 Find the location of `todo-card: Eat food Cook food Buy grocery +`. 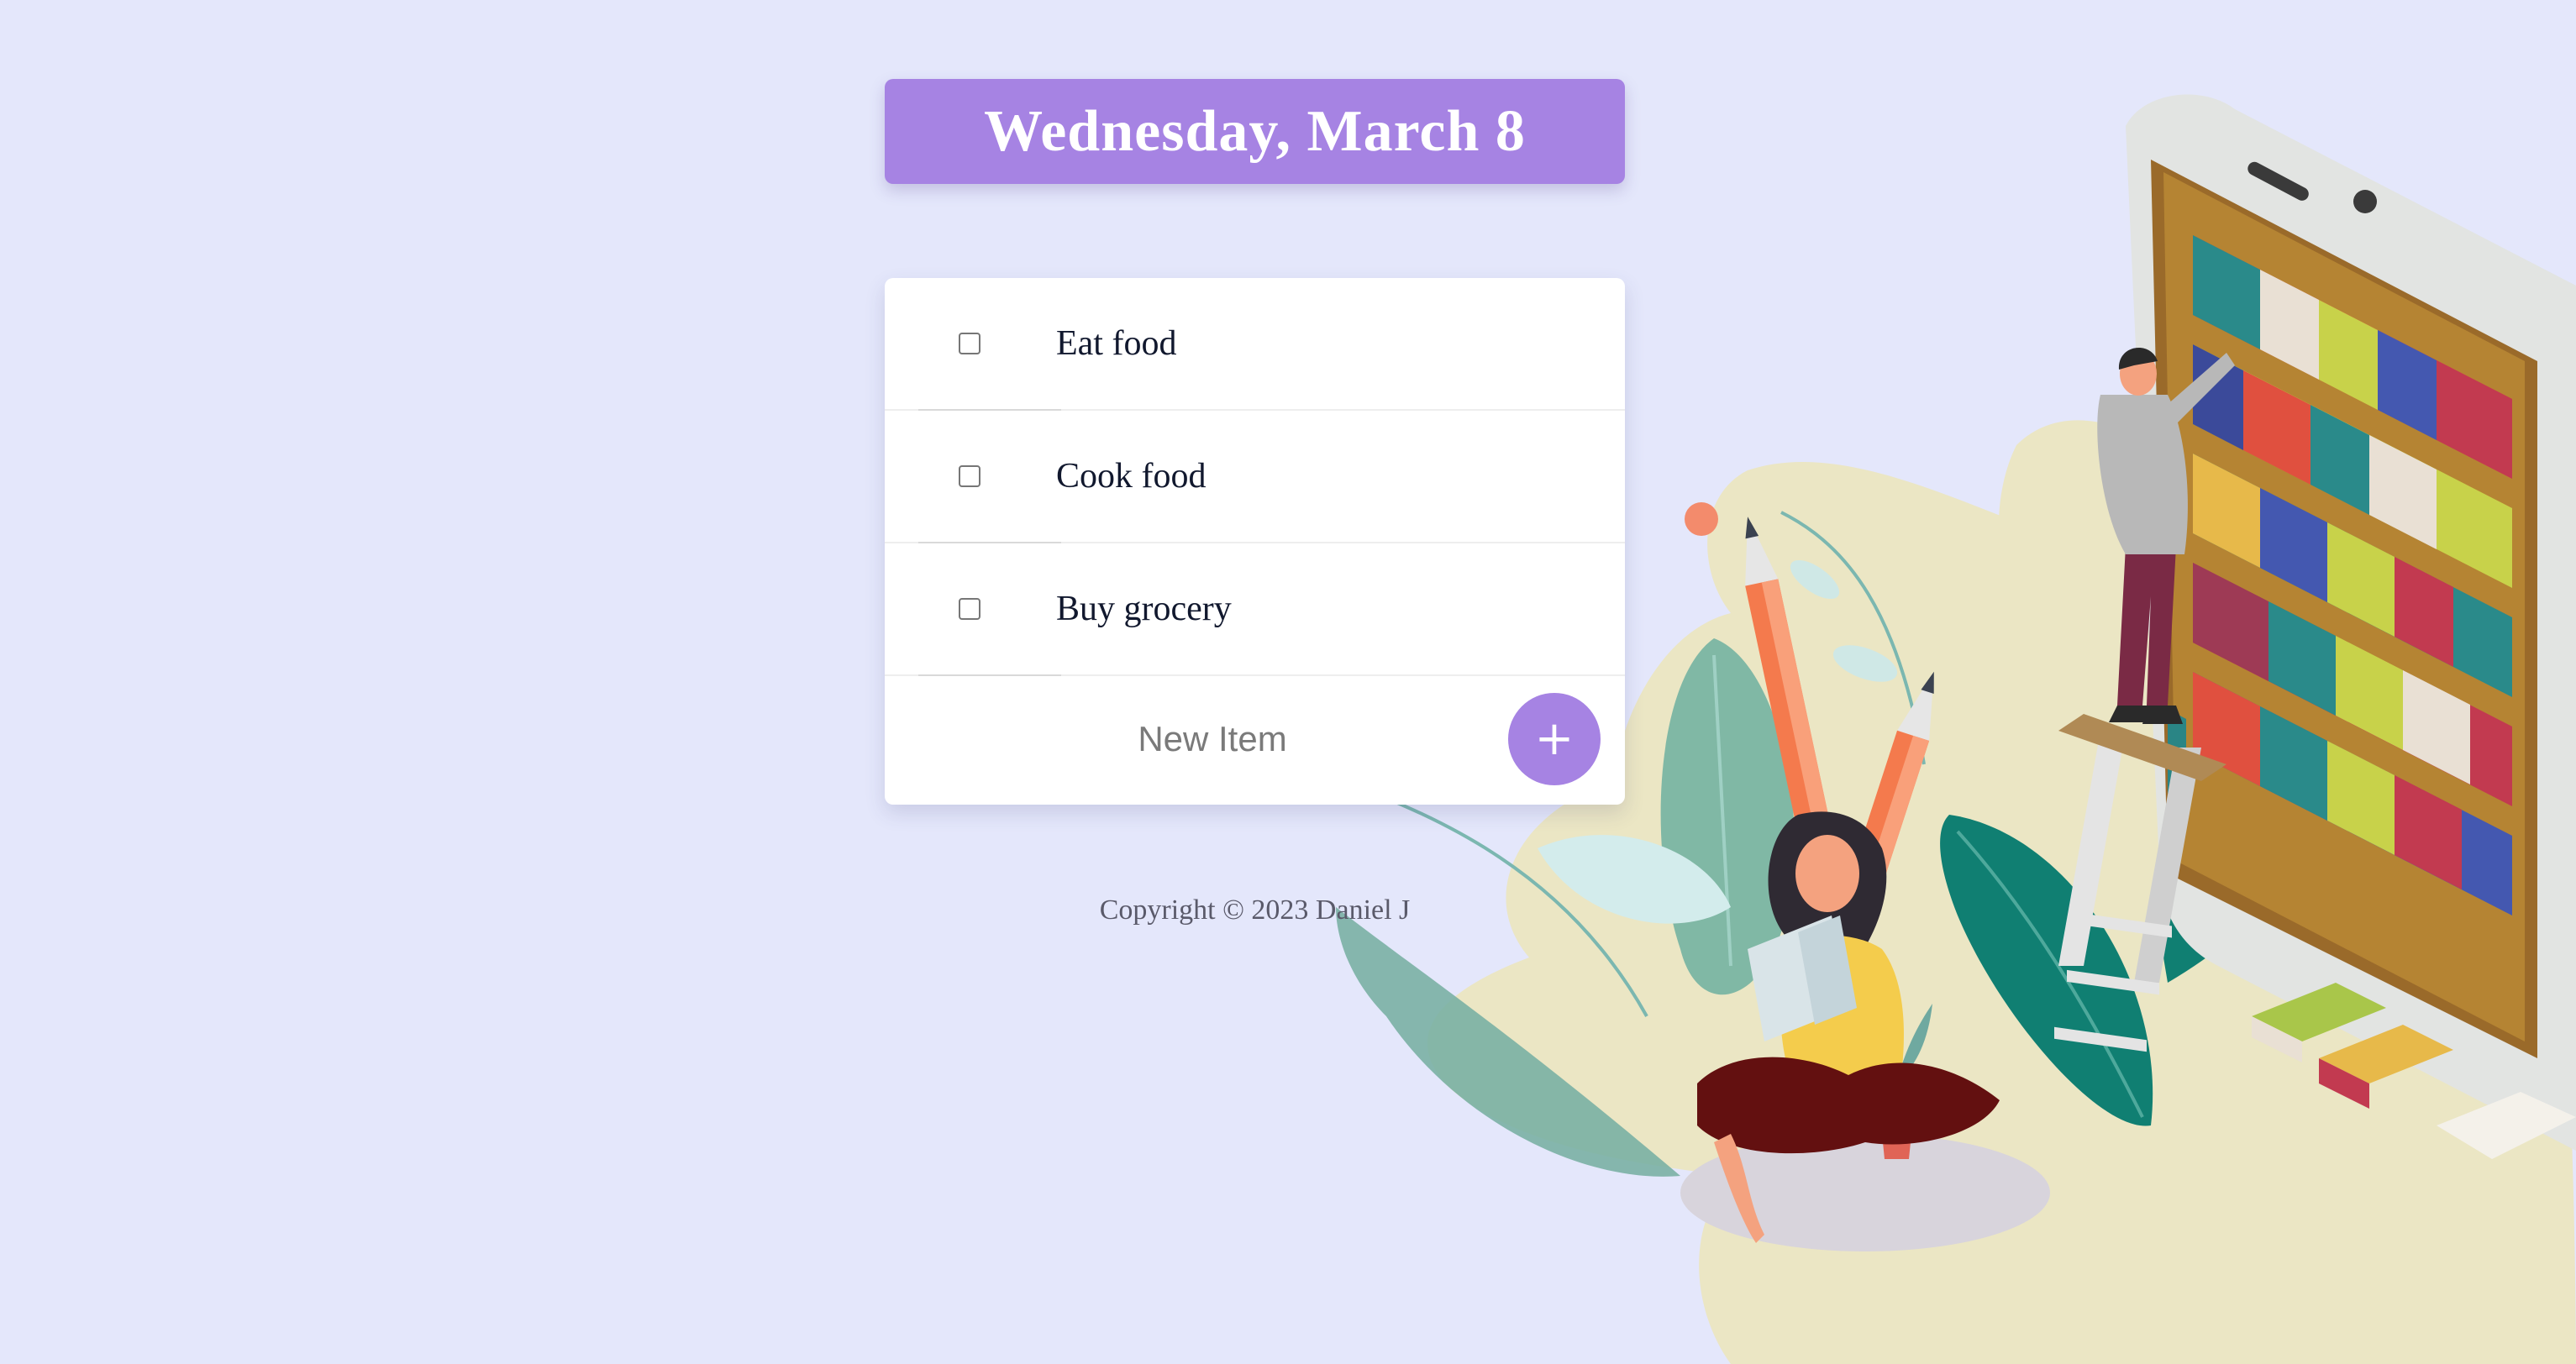

todo-card: Eat food Cook food Buy grocery + is located at coordinates (1255, 541).